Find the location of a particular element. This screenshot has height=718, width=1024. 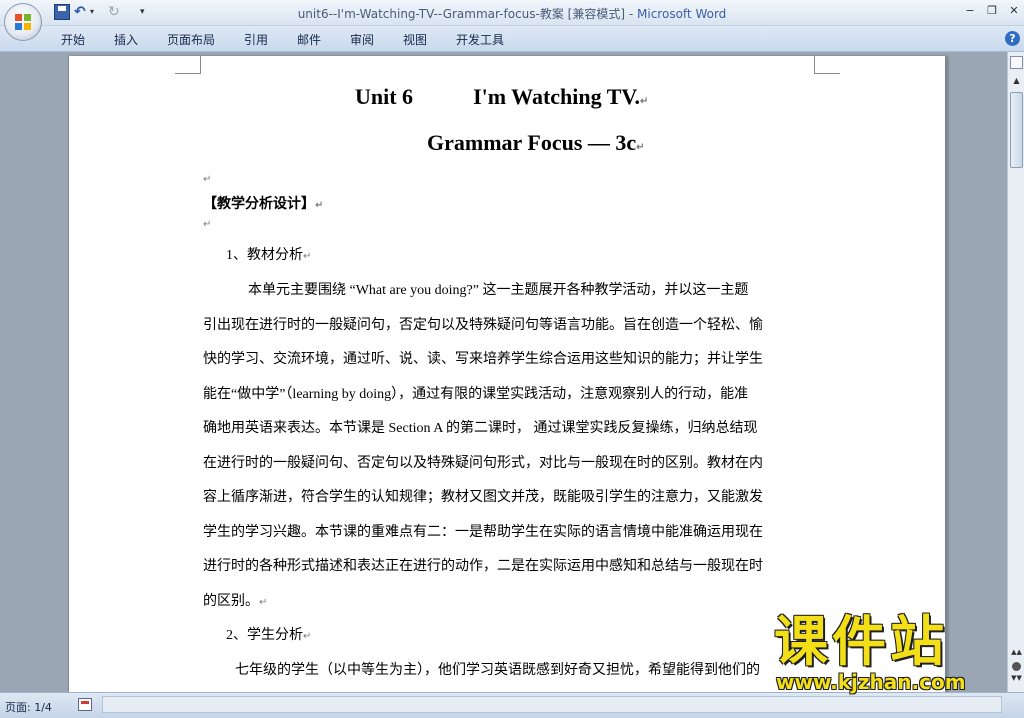

tab-developer: 开发工具 is located at coordinates (480, 39).